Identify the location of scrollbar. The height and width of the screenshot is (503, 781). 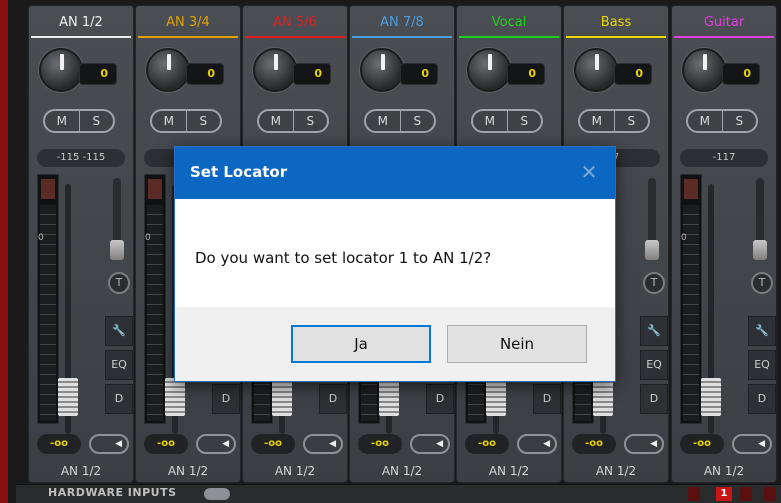
(217, 494).